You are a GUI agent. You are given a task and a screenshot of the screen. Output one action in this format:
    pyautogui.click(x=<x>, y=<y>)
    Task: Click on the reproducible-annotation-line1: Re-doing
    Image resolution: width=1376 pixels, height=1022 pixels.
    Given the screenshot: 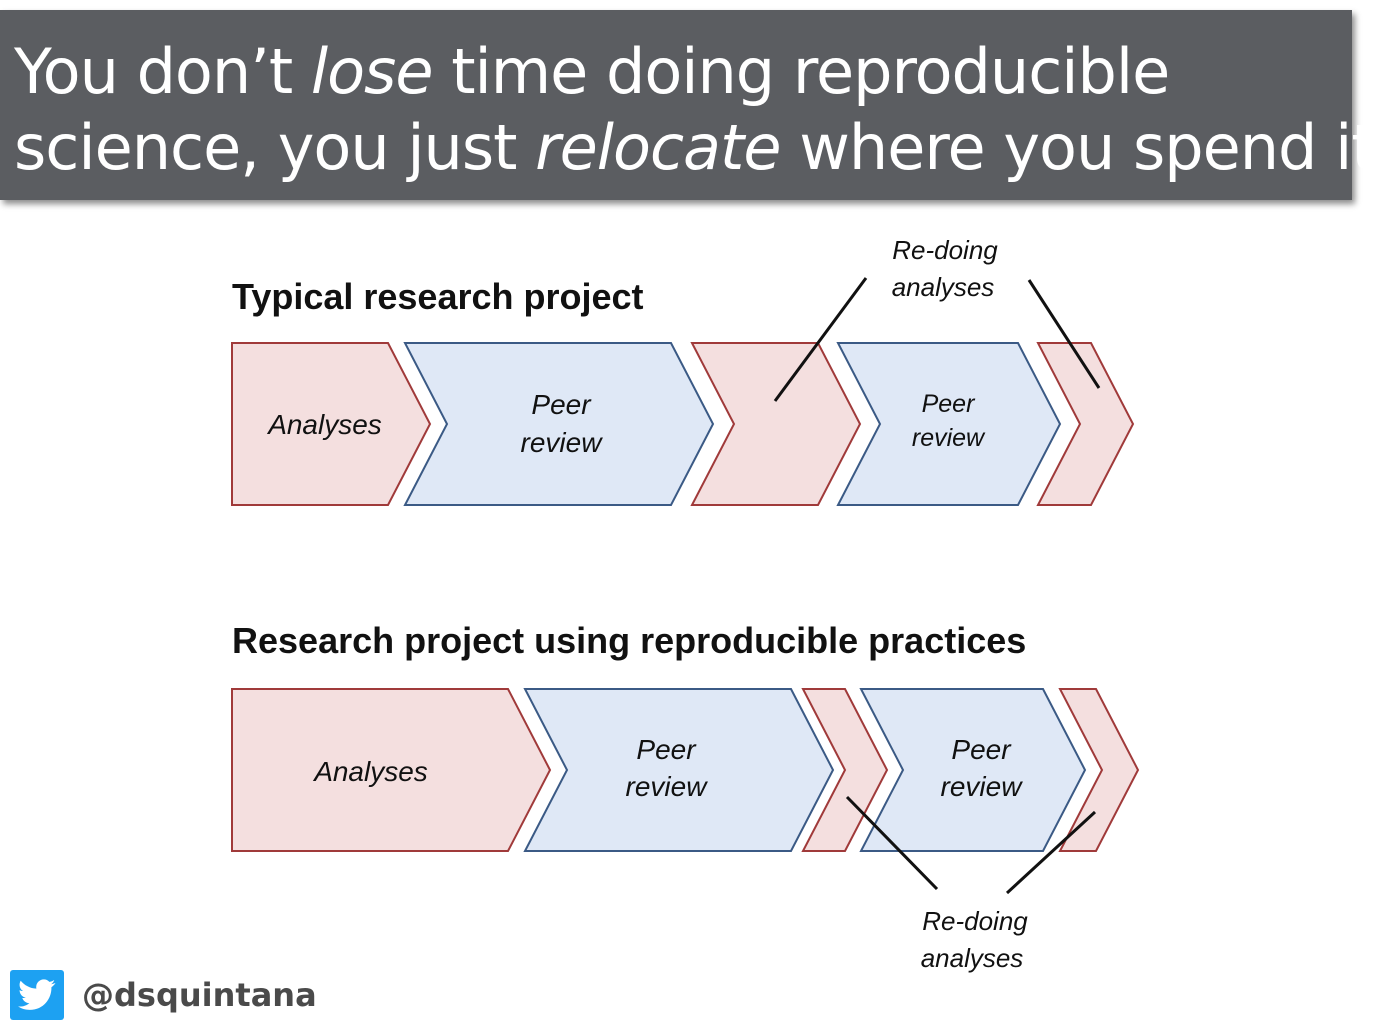 What is the action you would take?
    pyautogui.click(x=975, y=921)
    